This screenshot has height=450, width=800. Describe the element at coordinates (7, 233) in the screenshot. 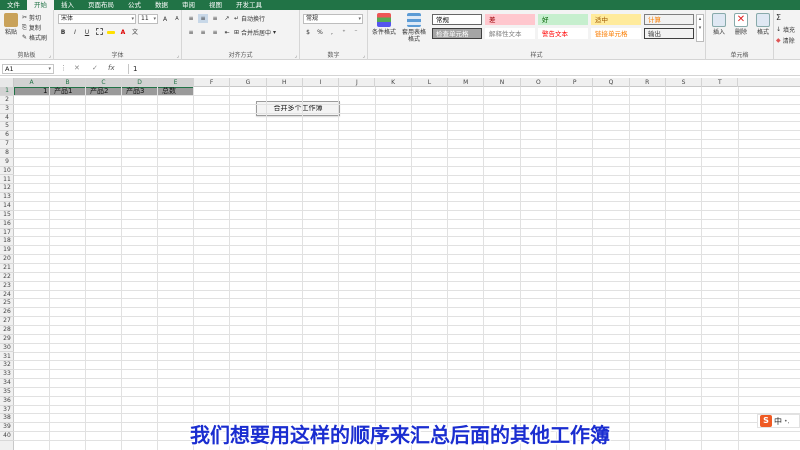

I see `row-header-17: 17` at that location.